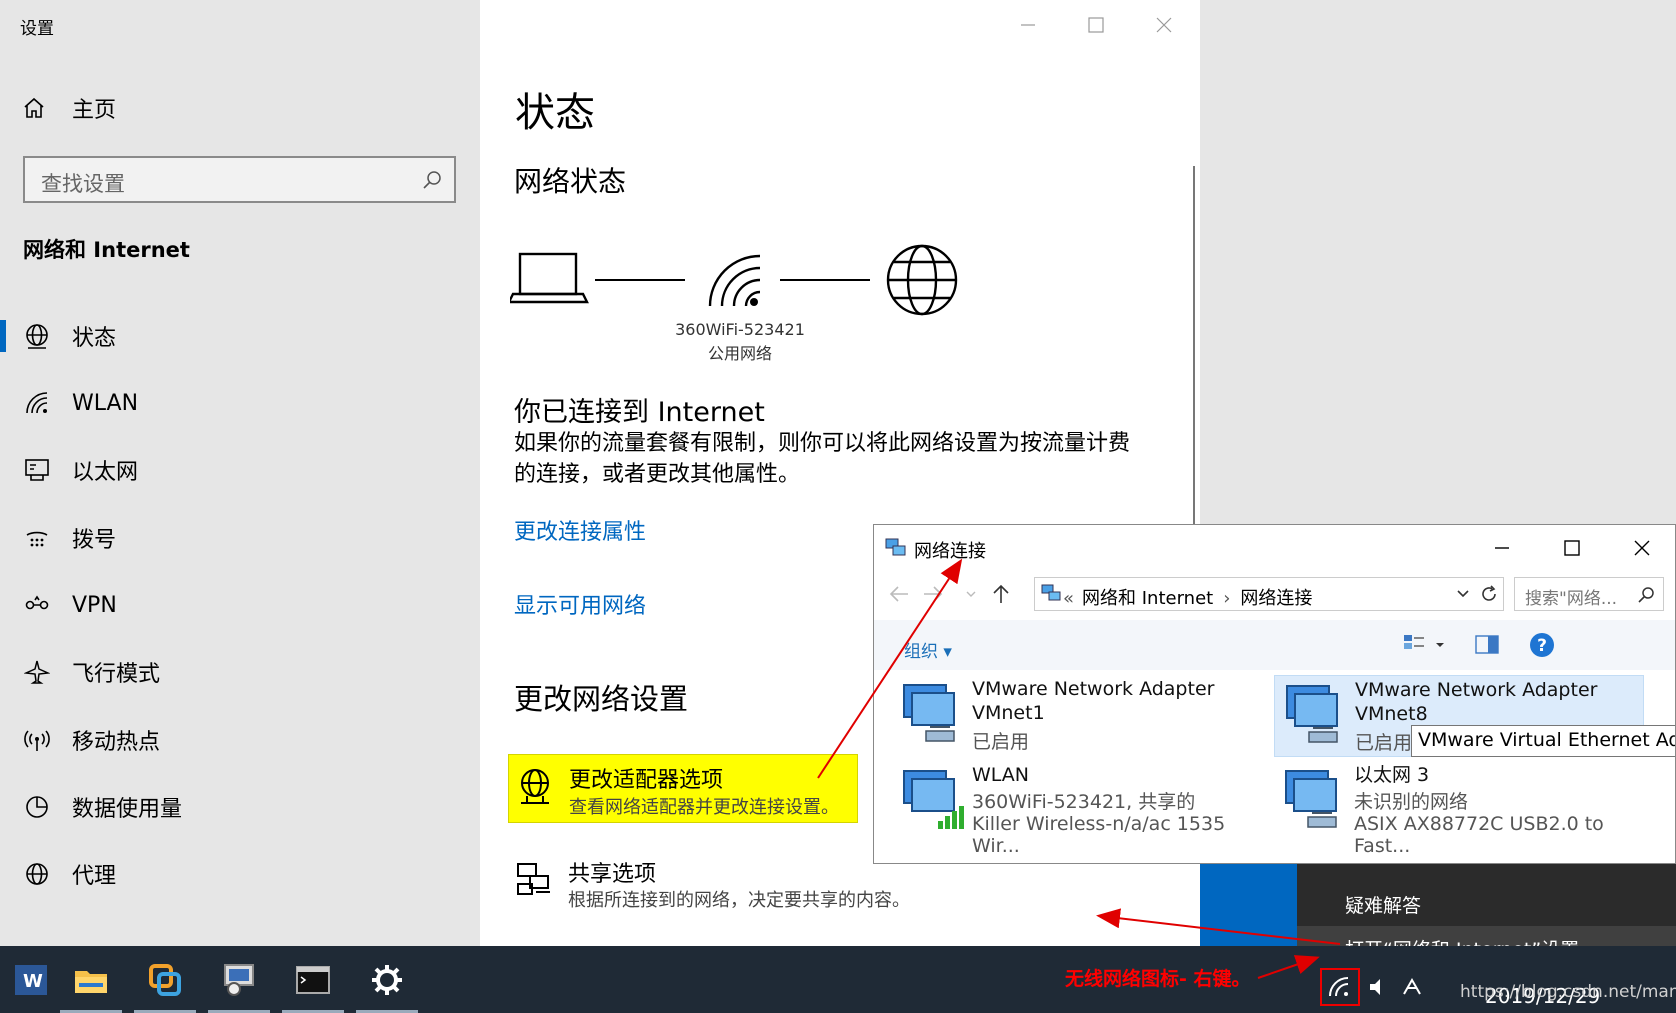  What do you see at coordinates (890, 668) in the screenshot?
I see `arrow-to-network-connections` at bounding box center [890, 668].